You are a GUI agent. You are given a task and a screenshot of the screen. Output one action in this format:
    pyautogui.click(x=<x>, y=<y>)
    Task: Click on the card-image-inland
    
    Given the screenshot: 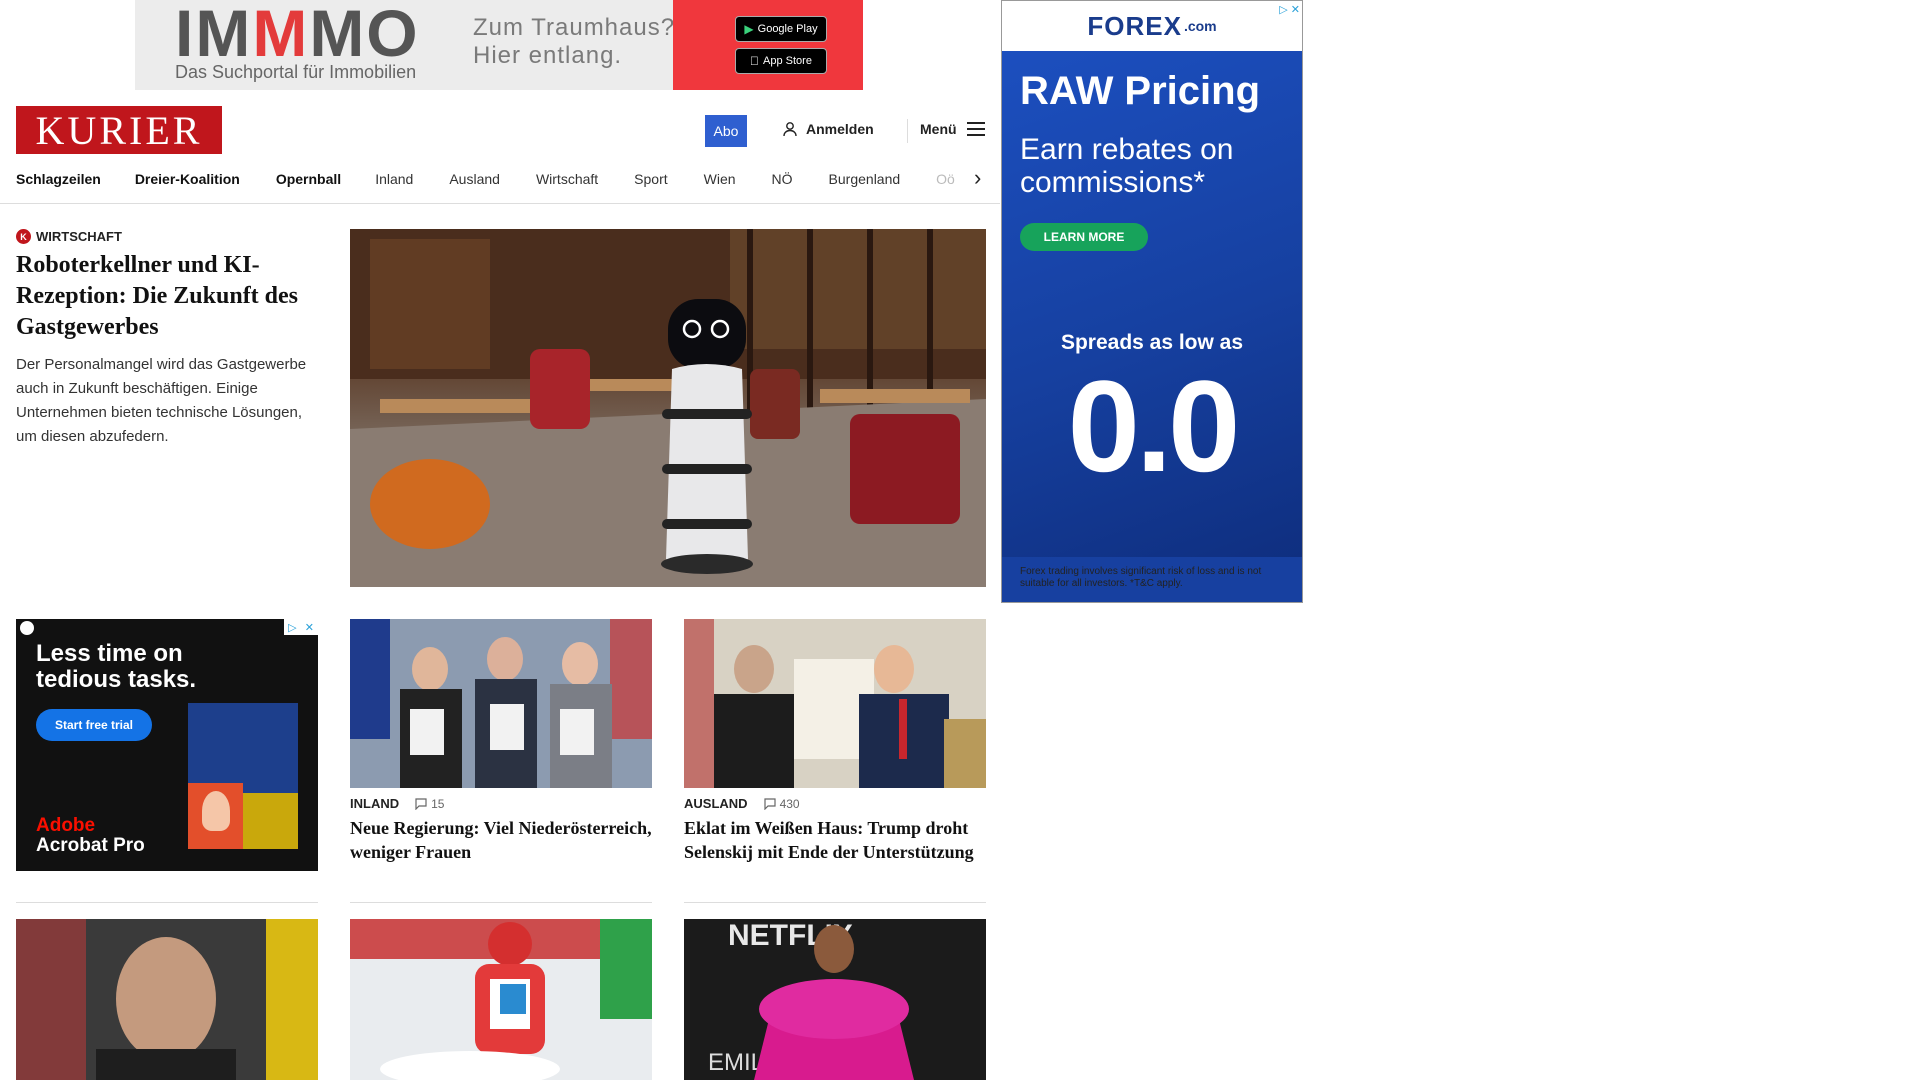 What is the action you would take?
    pyautogui.click(x=501, y=703)
    